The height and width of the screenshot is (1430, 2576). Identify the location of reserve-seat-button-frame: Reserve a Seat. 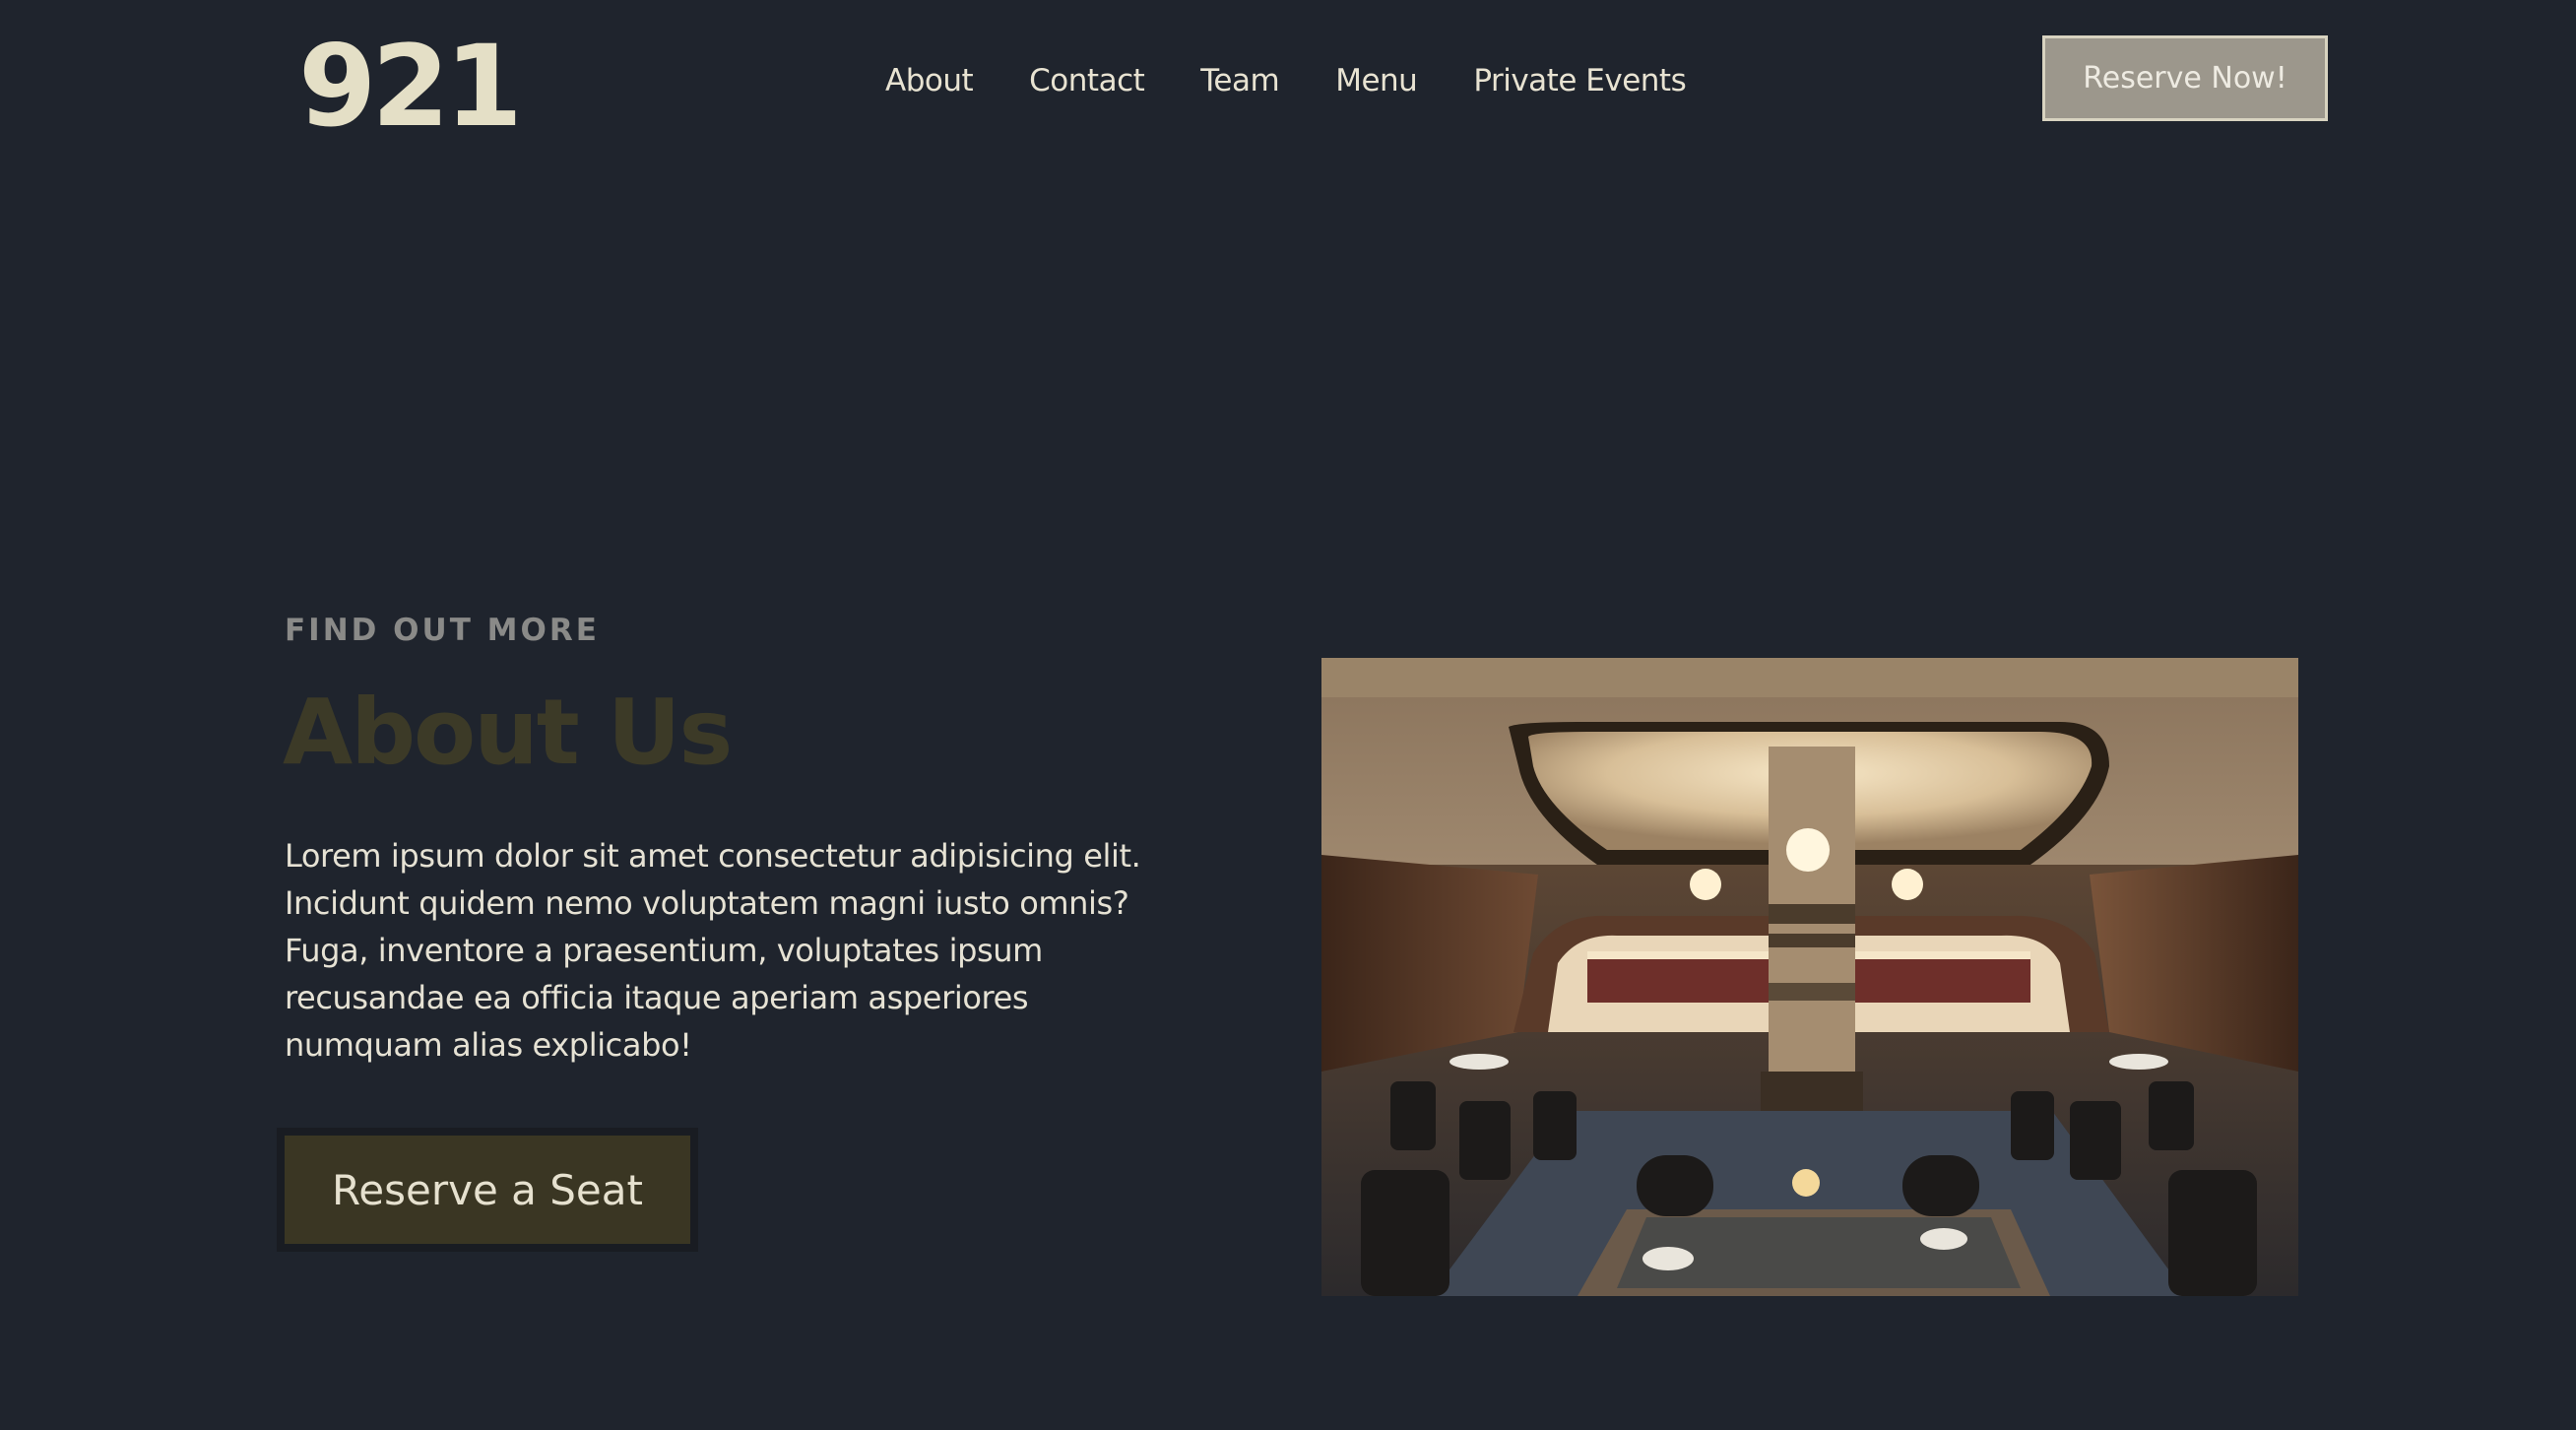
(487, 1190).